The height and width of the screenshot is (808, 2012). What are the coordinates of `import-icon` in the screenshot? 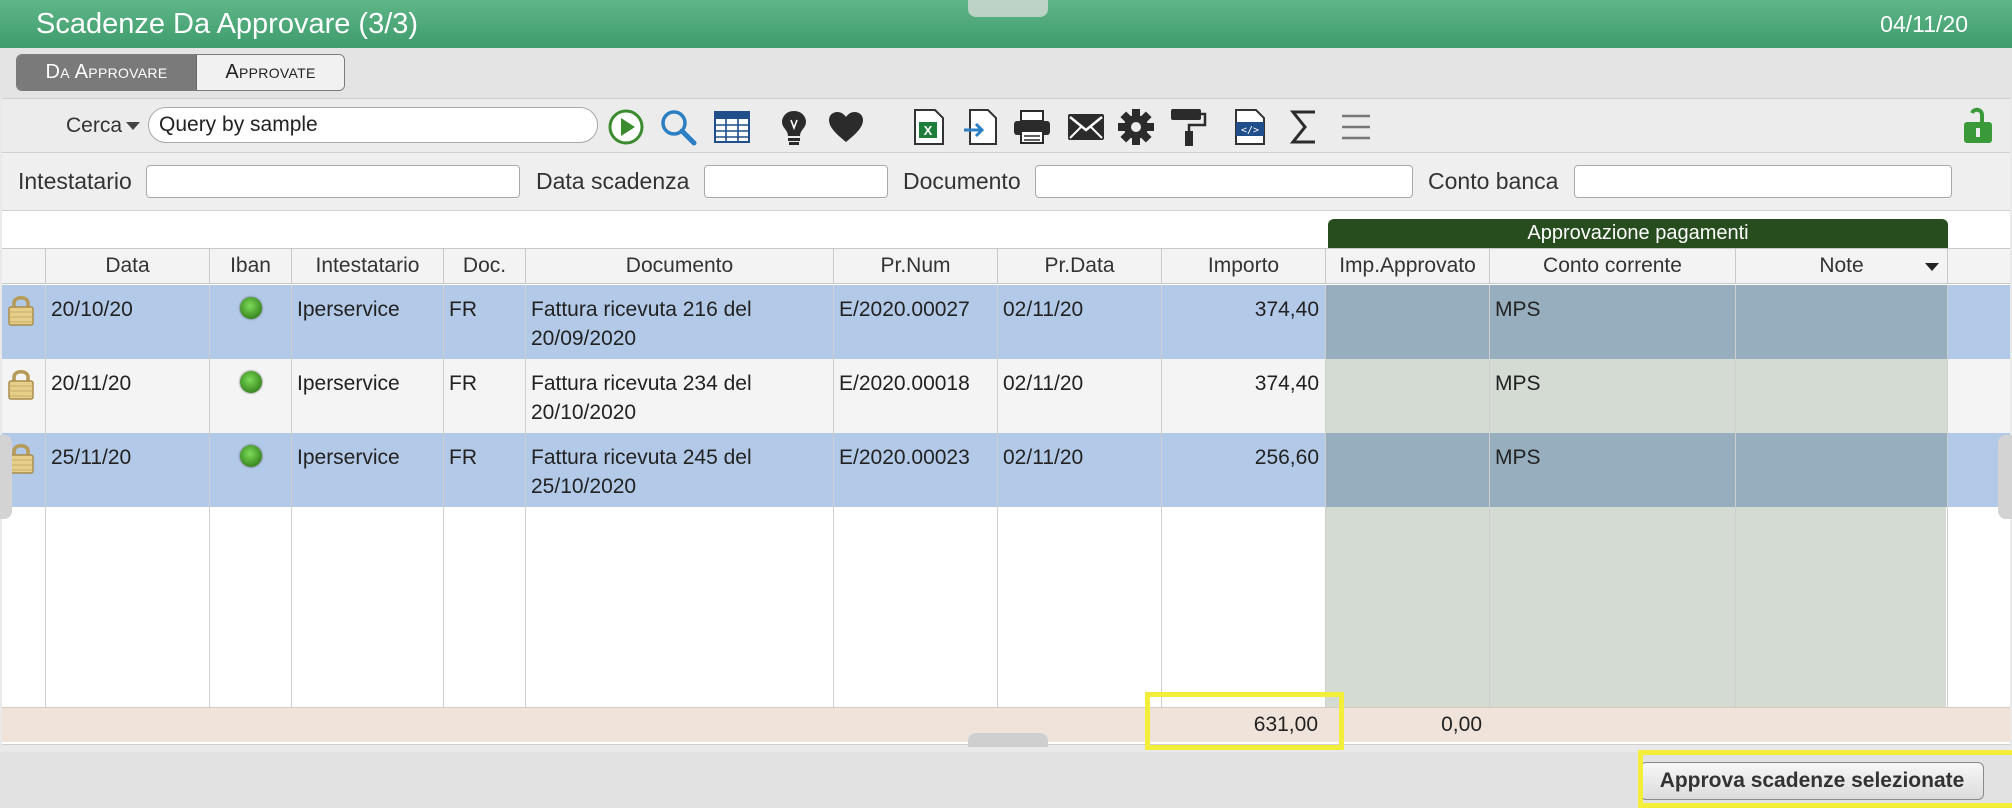 It's located at (980, 127).